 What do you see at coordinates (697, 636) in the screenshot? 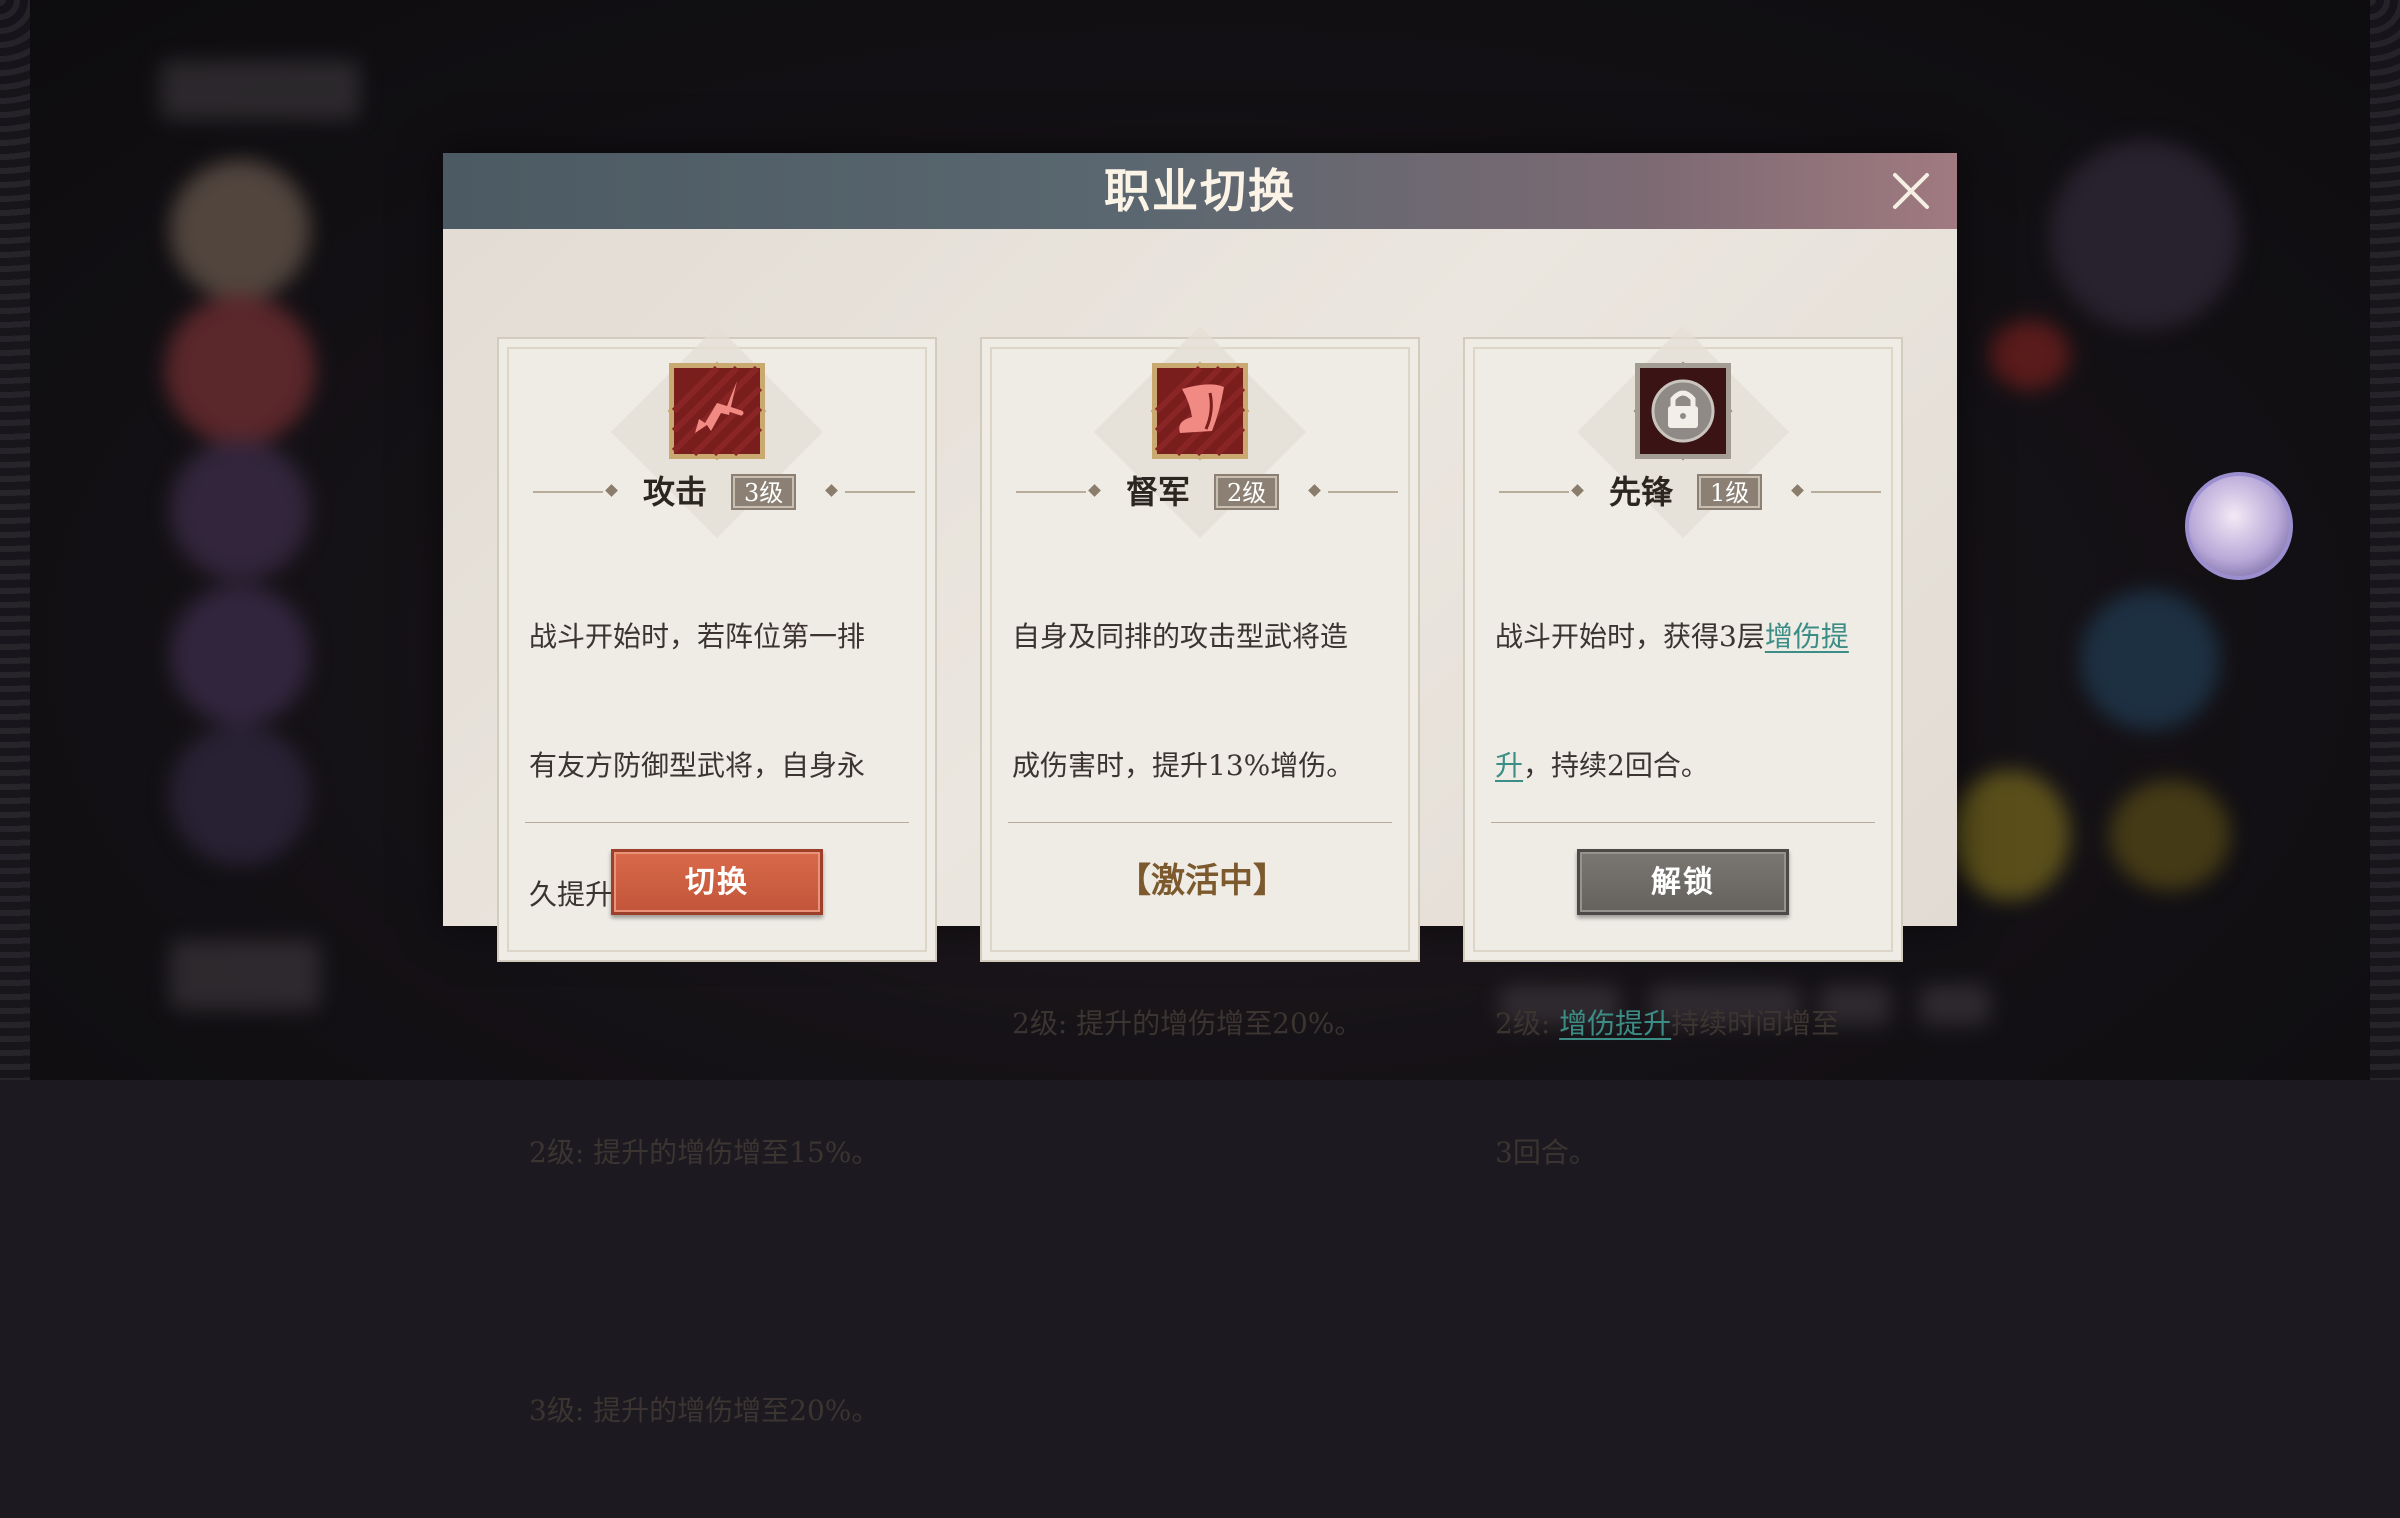
I see `desc-line: 战斗开始时，若阵位第一排` at bounding box center [697, 636].